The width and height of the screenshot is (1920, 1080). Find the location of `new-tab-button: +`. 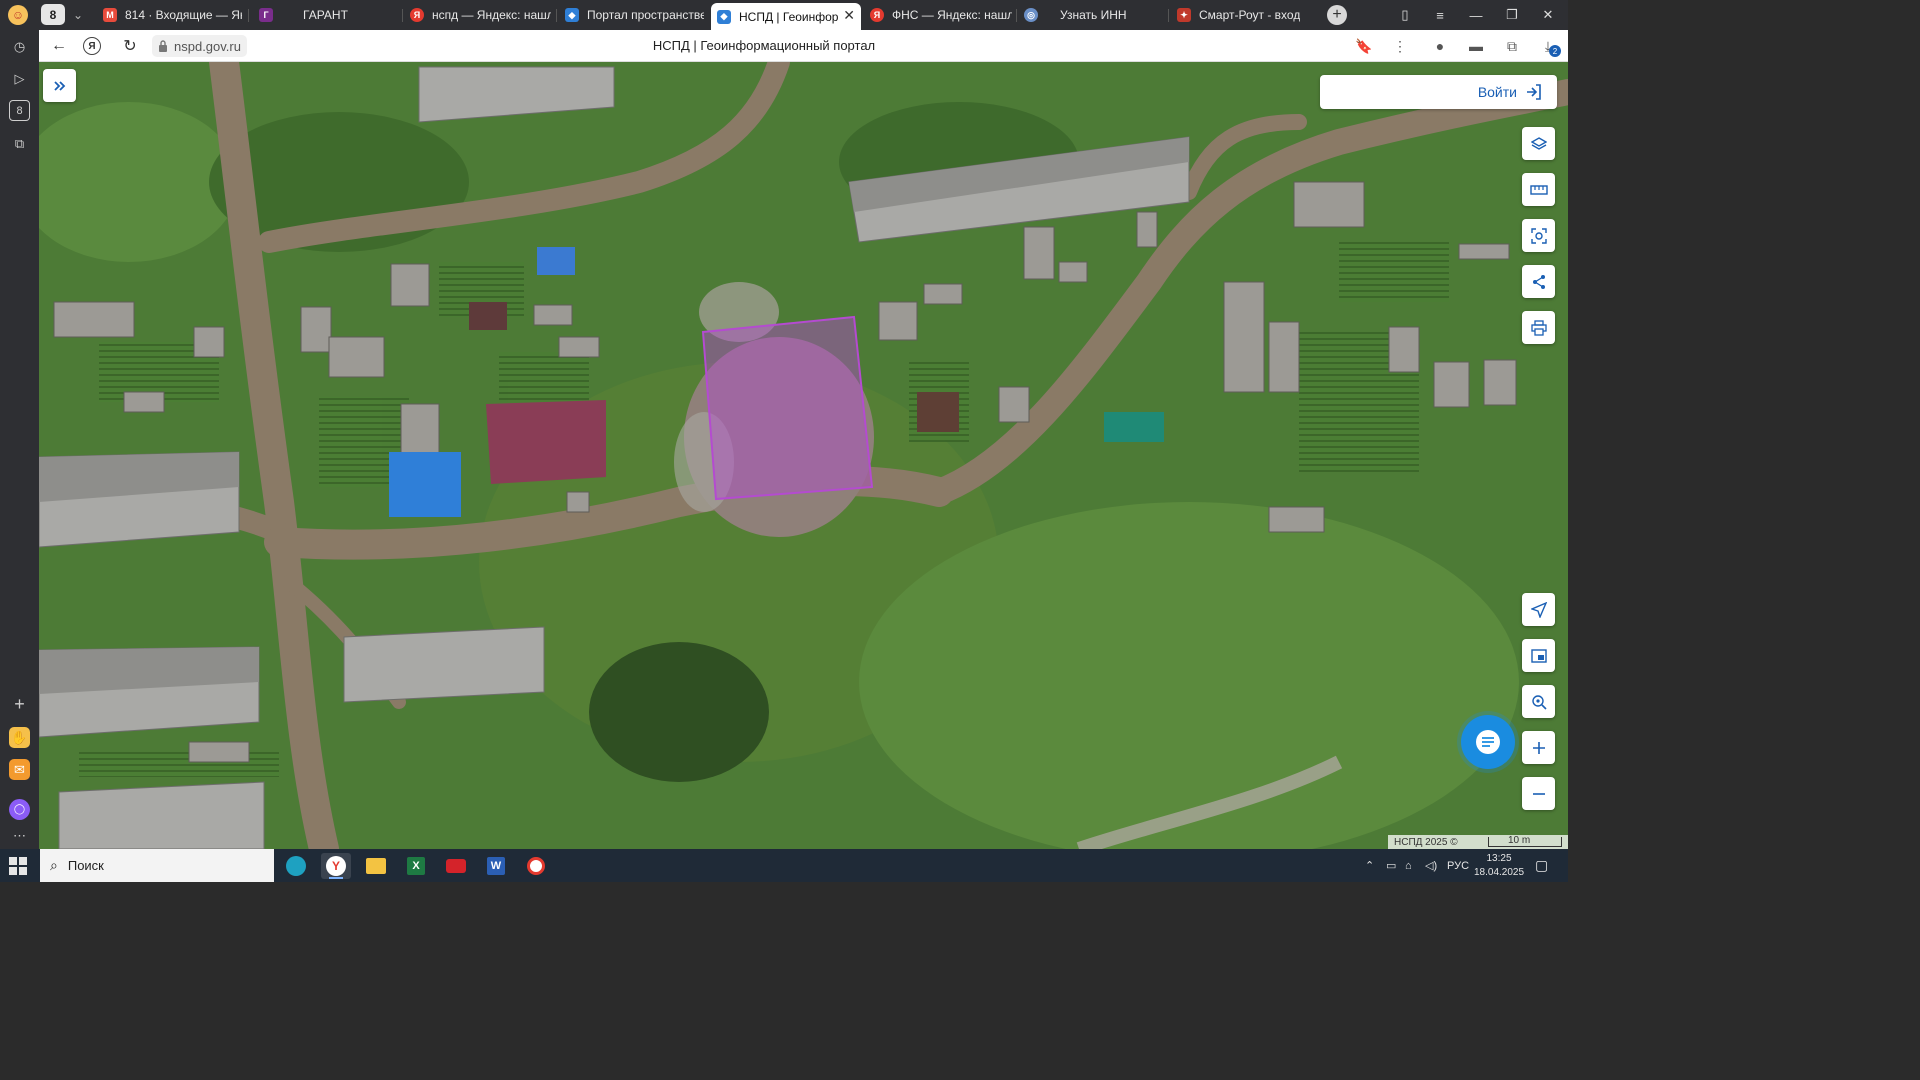

new-tab-button: + is located at coordinates (1337, 15).